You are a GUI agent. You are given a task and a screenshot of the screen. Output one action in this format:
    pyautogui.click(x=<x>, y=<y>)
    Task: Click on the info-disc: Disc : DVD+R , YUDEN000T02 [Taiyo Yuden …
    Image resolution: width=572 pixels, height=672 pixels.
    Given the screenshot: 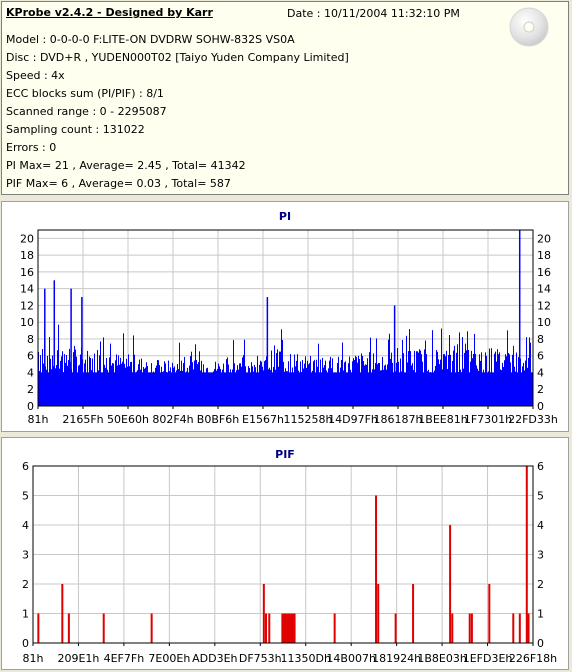 What is the action you would take?
    pyautogui.click(x=177, y=57)
    